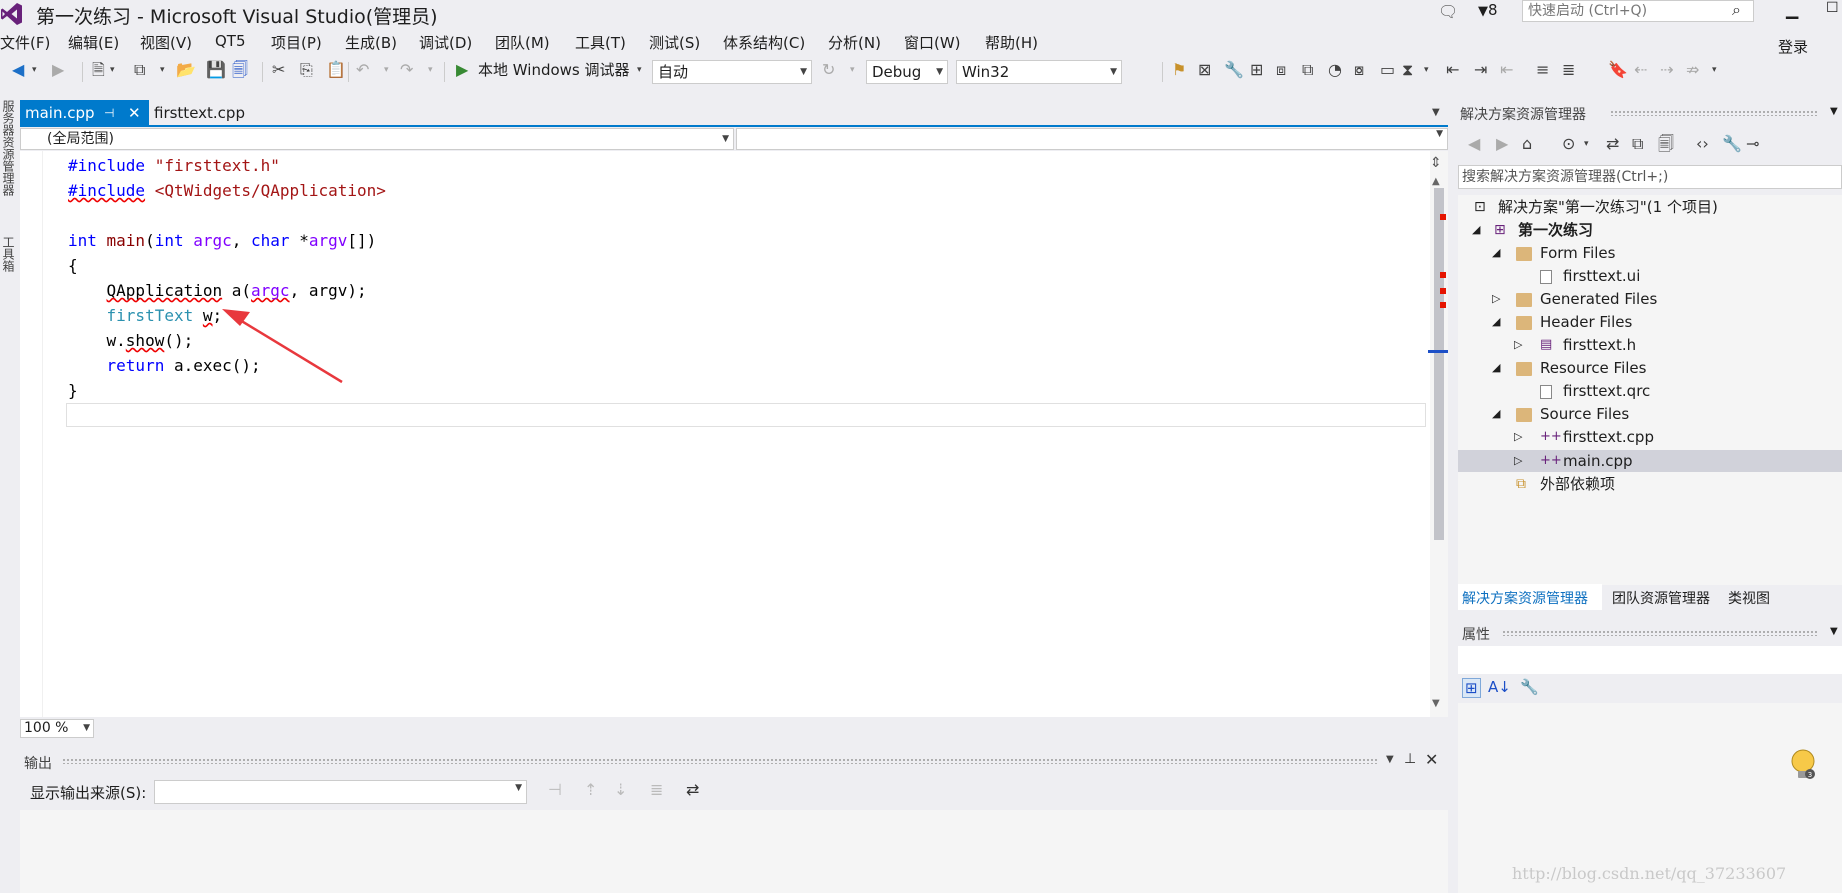  I want to click on indent-icon: ≣, so click(1568, 70).